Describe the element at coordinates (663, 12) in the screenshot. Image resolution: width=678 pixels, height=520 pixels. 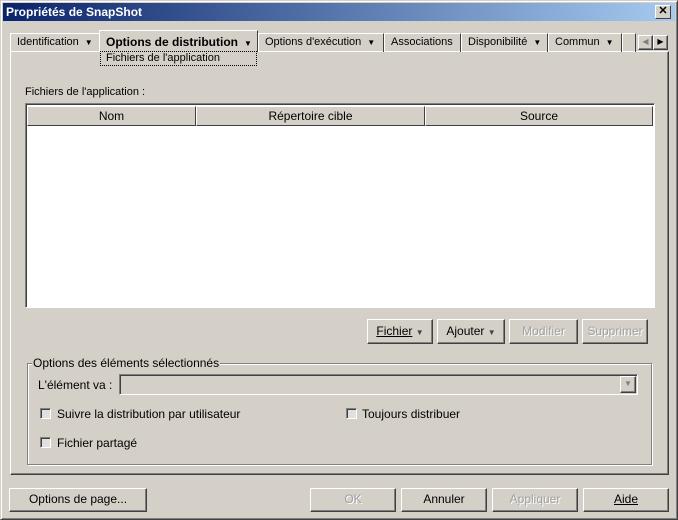
I see `close-button: ✕` at that location.